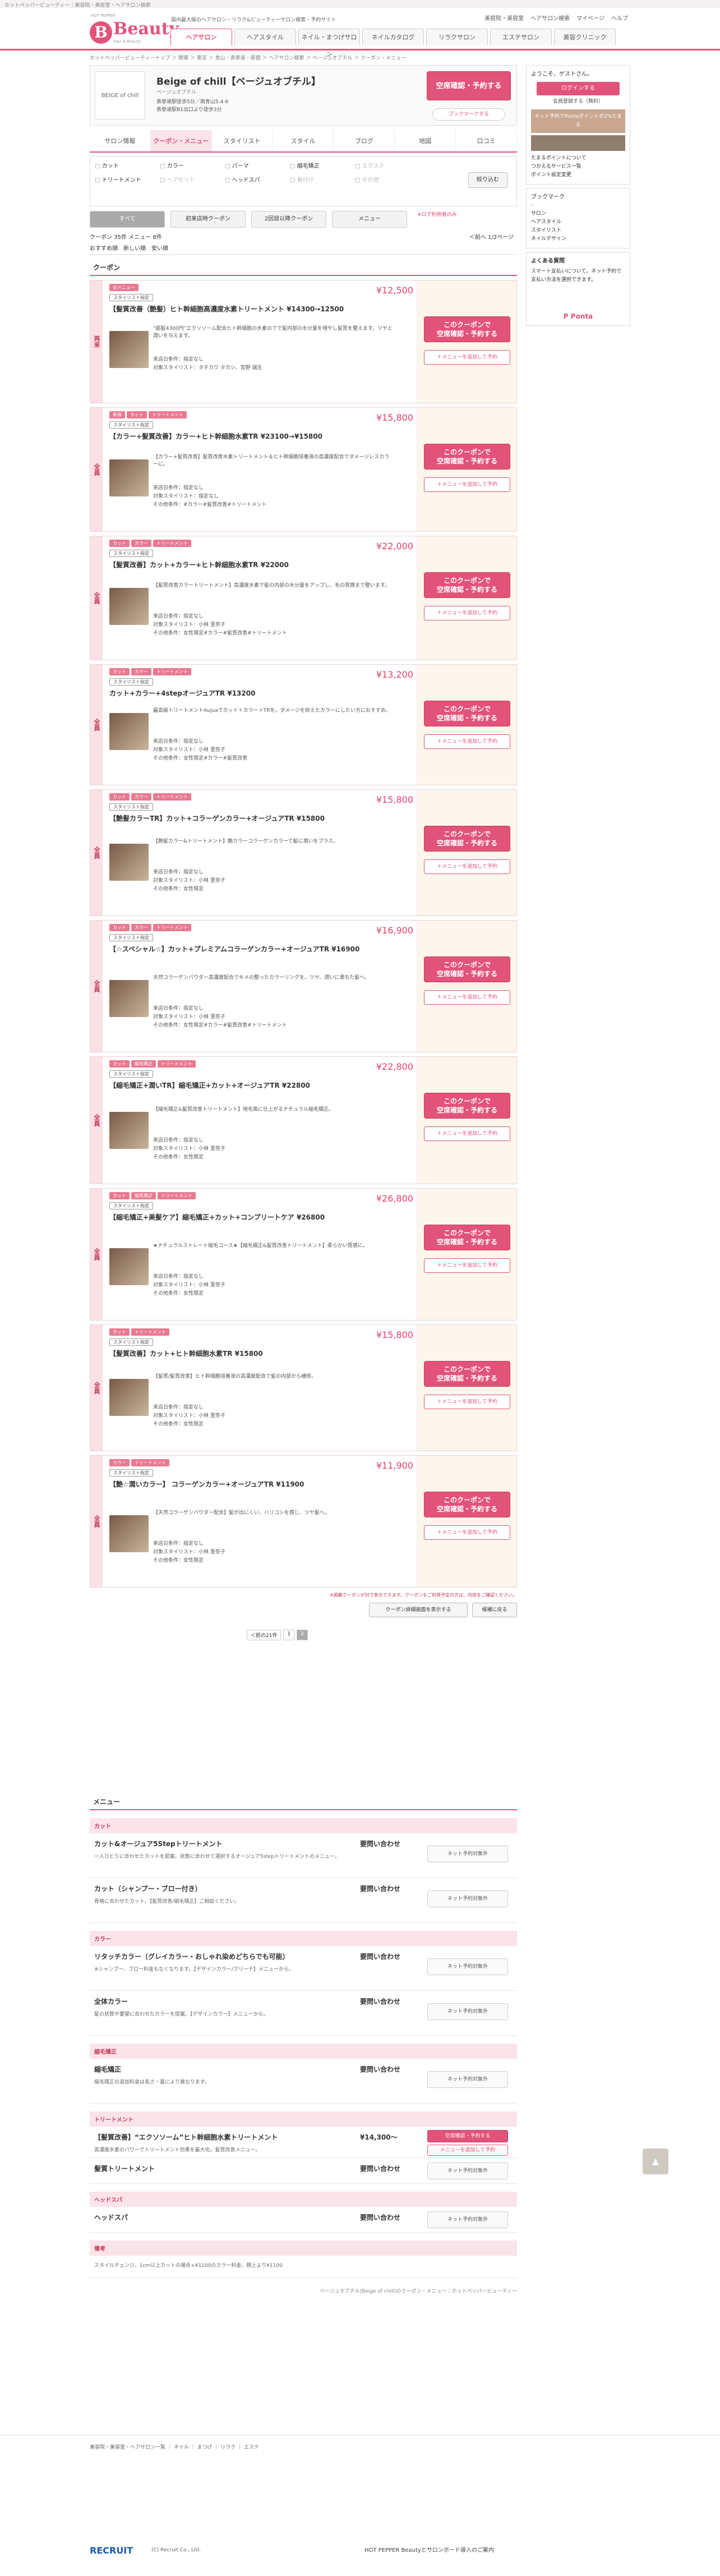 Image resolution: width=720 pixels, height=2576 pixels. I want to click on coupon-title: カット+カラー+4stepオージュアTR ¥13200, so click(255, 693).